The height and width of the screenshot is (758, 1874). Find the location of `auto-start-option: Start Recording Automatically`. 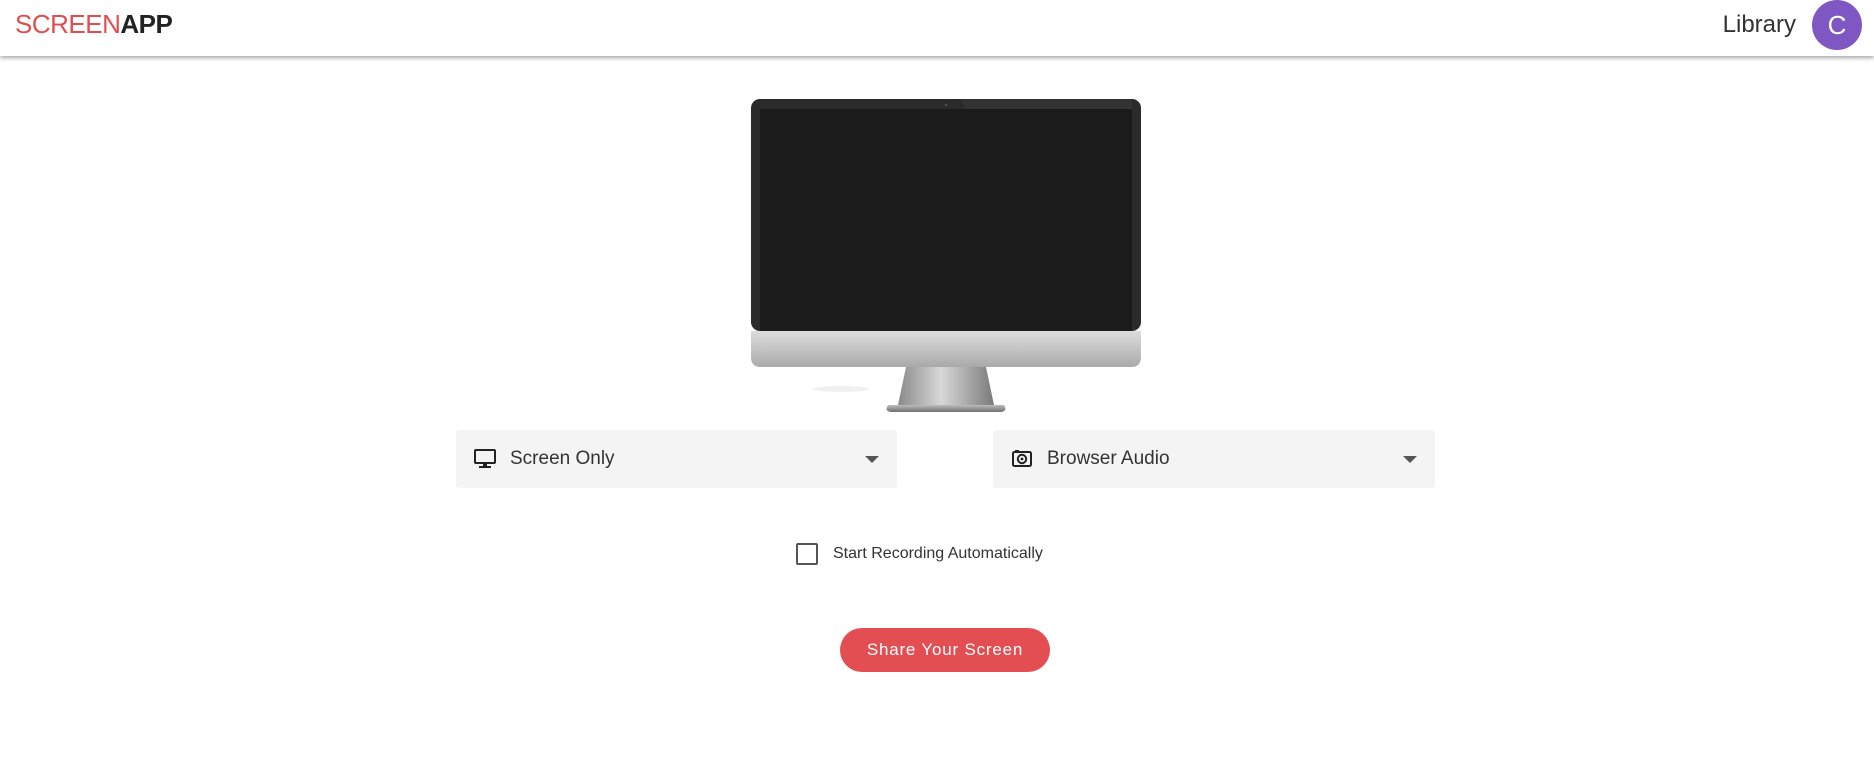

auto-start-option: Start Recording Automatically is located at coordinates (919, 554).